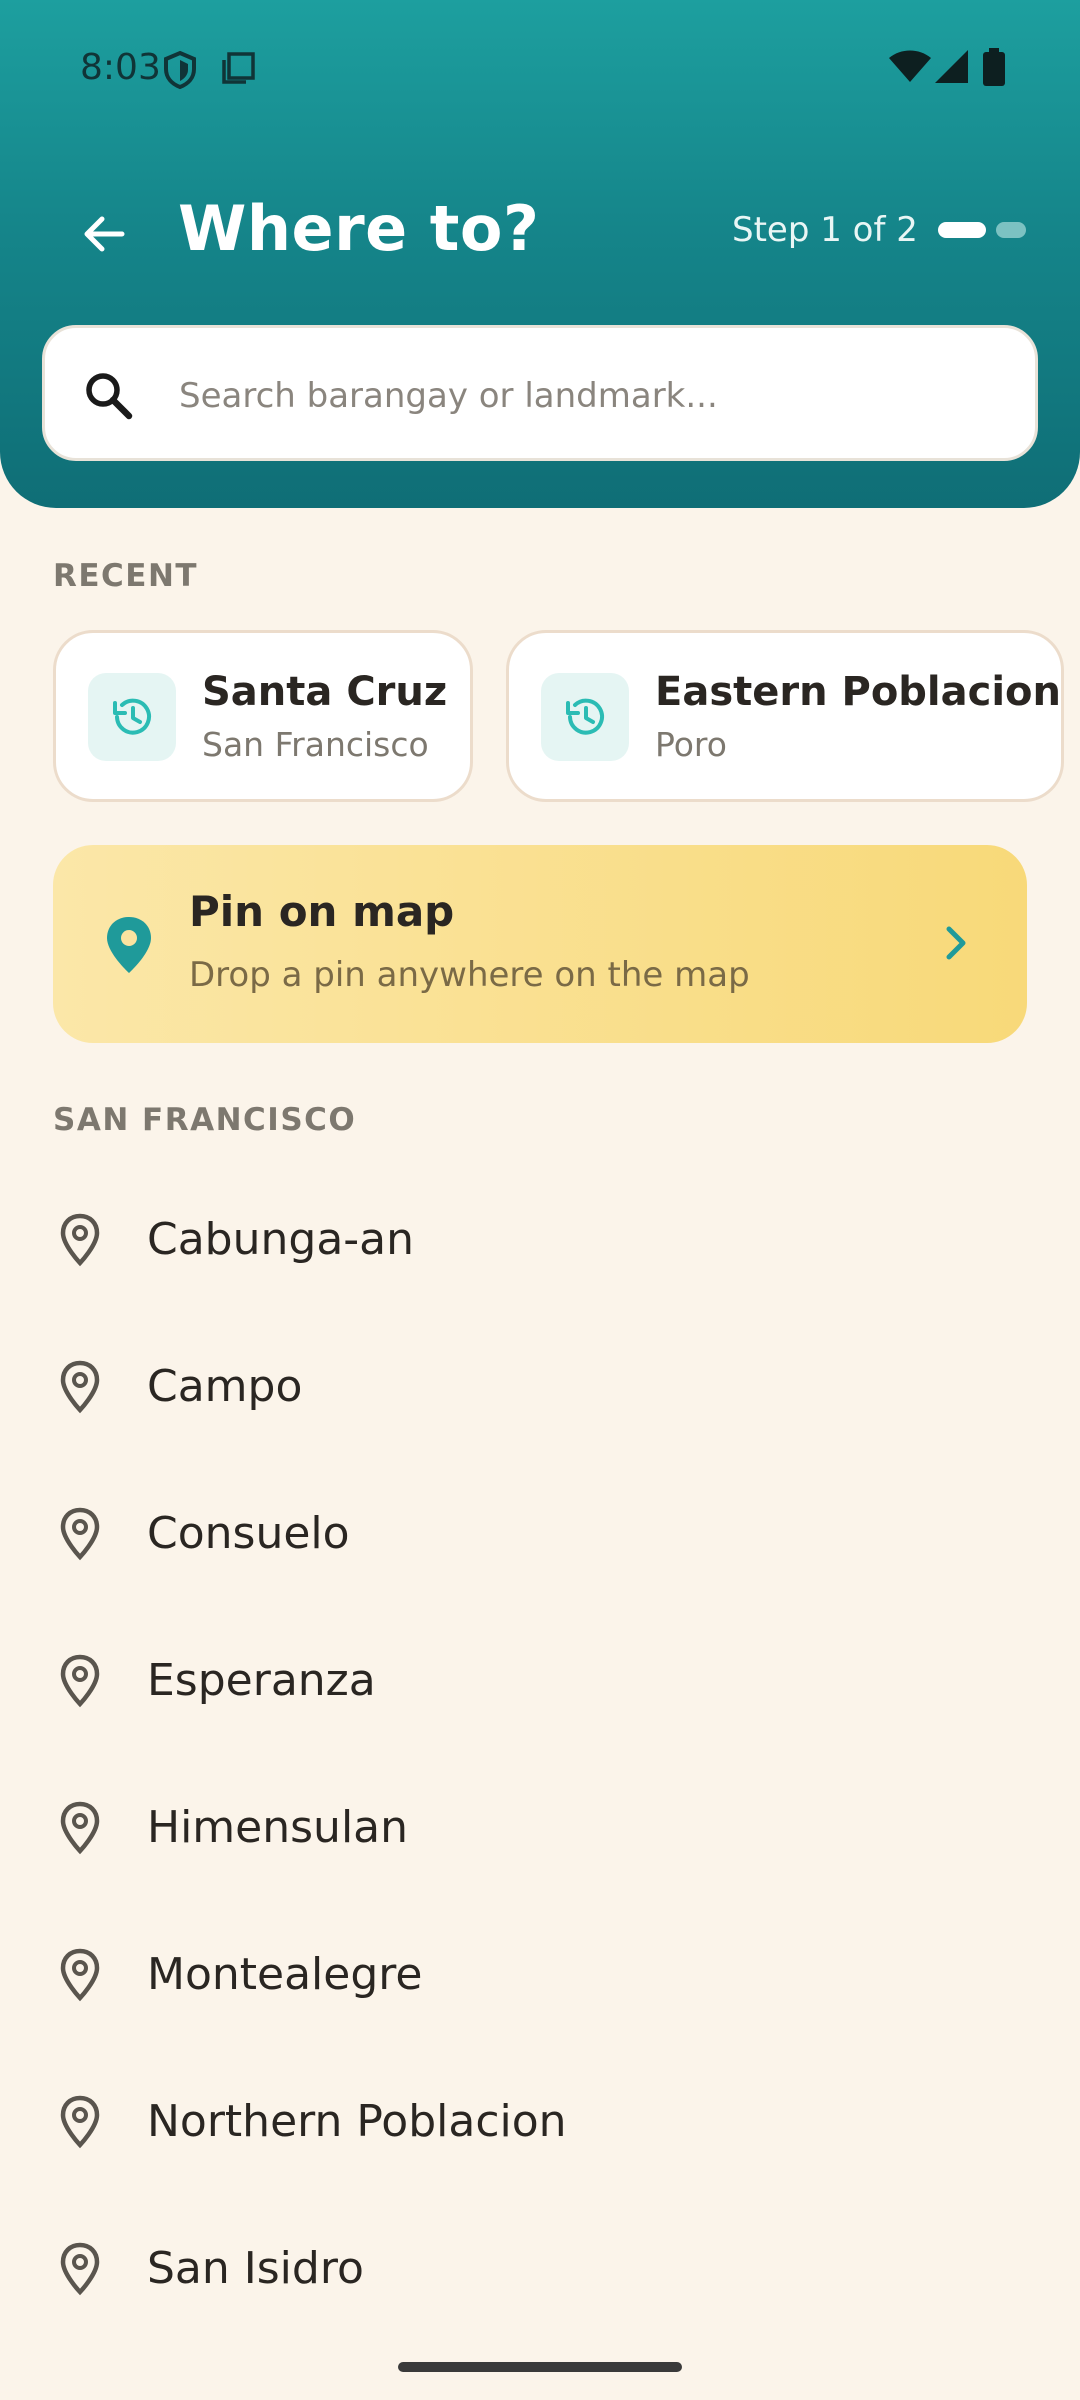 The height and width of the screenshot is (2400, 1080). Describe the element at coordinates (238, 70) in the screenshot. I see `sim-card-icon` at that location.